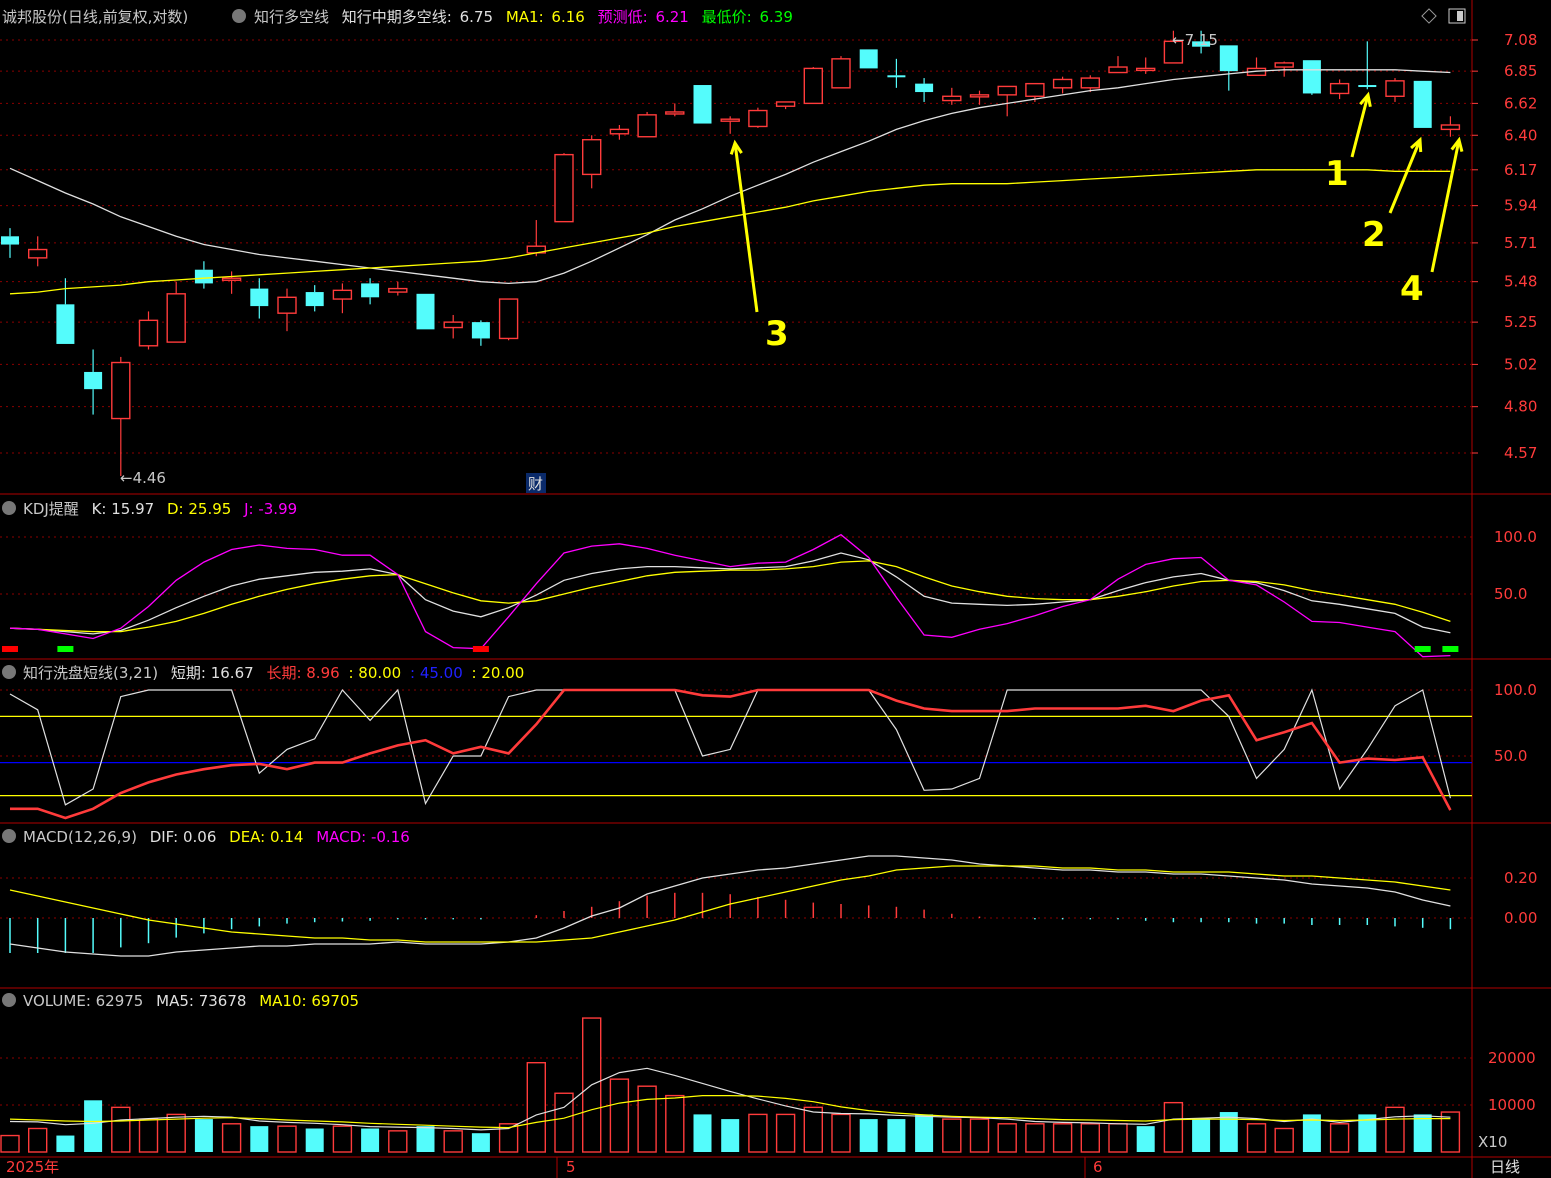 This screenshot has width=1551, height=1178. What do you see at coordinates (498, 673) in the screenshot?
I see `wash-l3: : 20.00` at bounding box center [498, 673].